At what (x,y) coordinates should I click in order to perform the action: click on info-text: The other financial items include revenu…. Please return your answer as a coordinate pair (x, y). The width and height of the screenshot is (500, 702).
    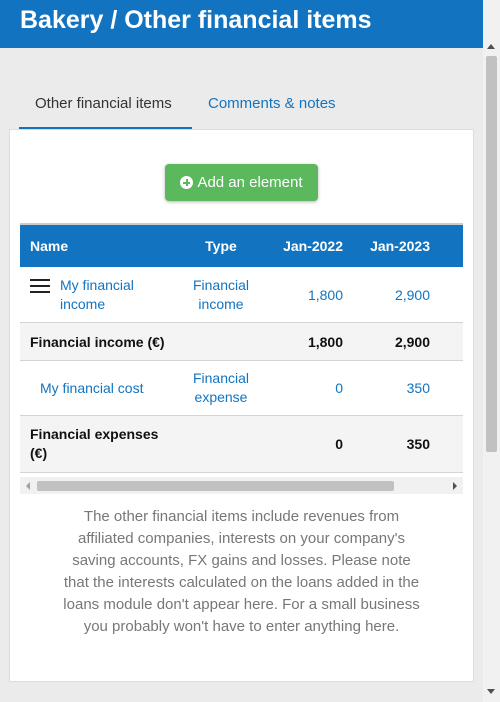
    Looking at the image, I should click on (241, 571).